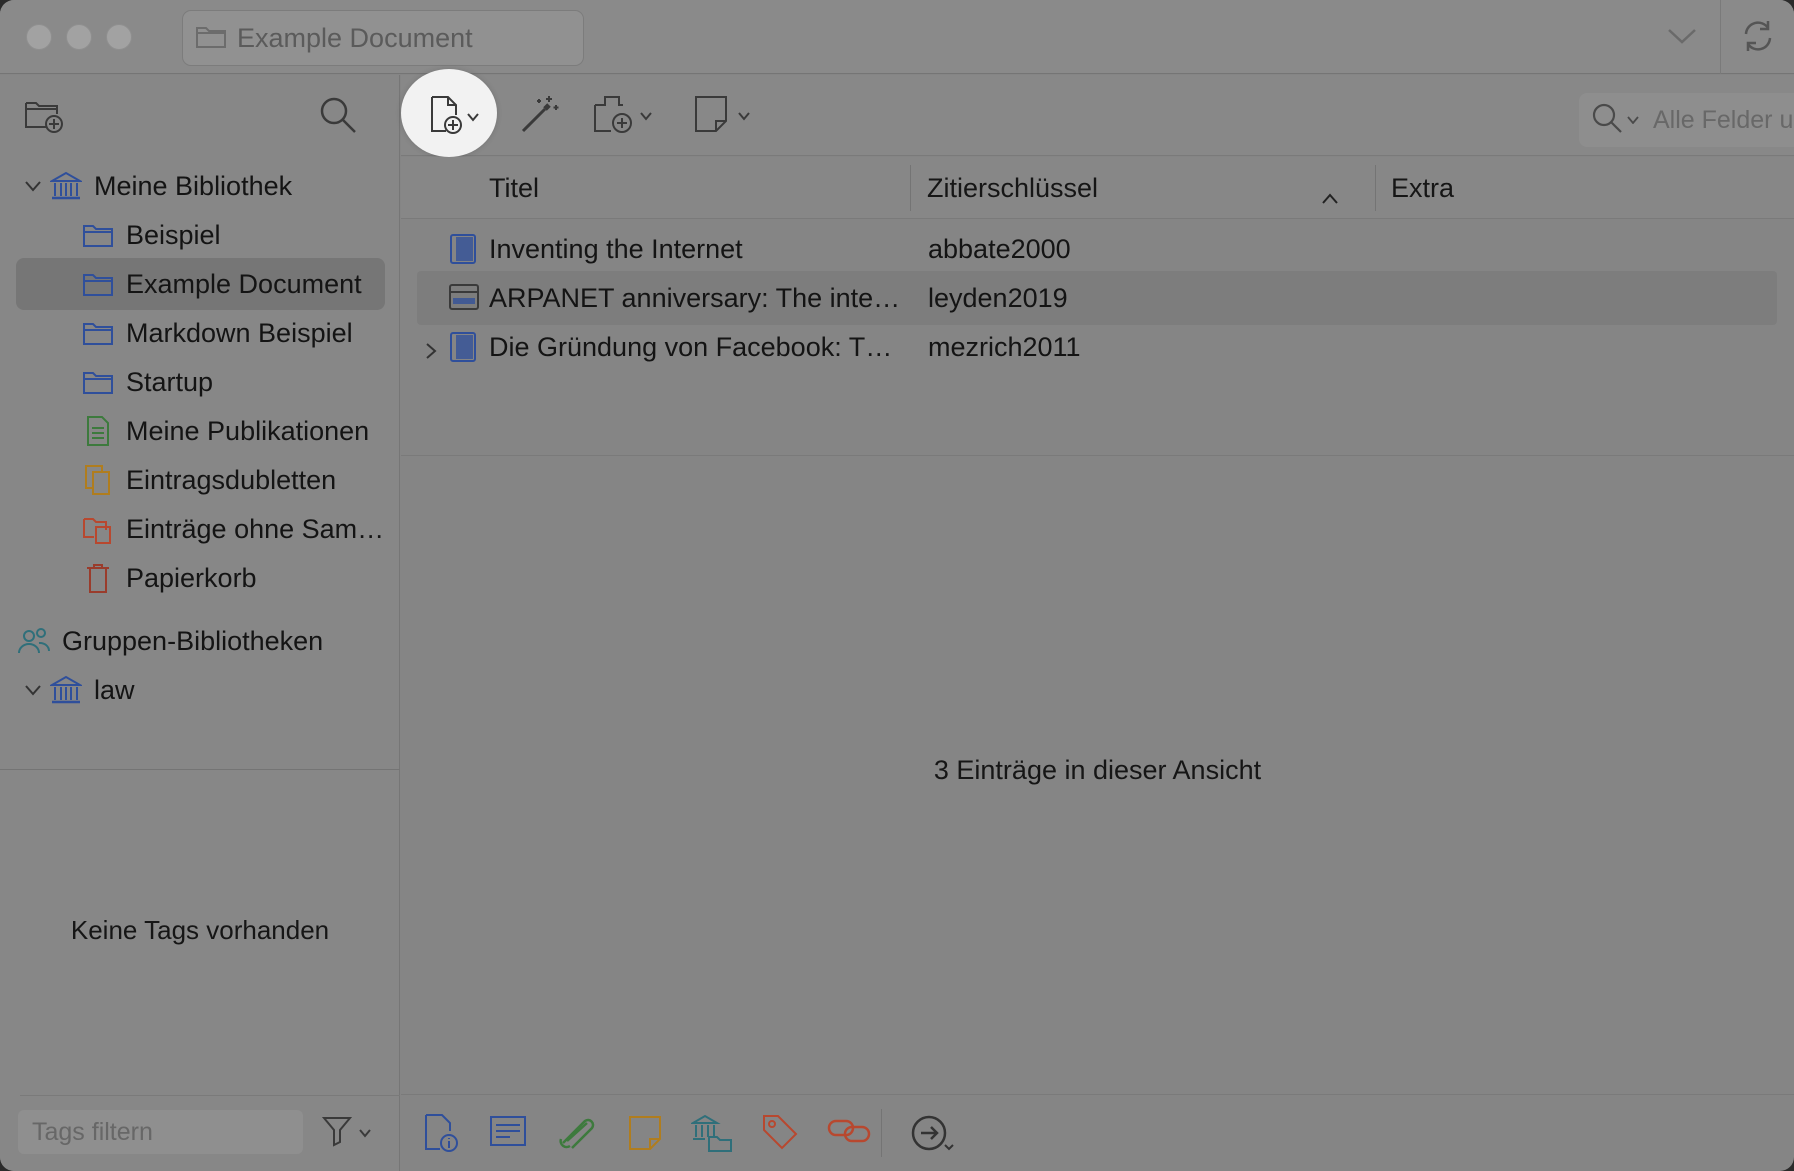  I want to click on column-header-label: Zitierschlüssel, so click(1013, 187).